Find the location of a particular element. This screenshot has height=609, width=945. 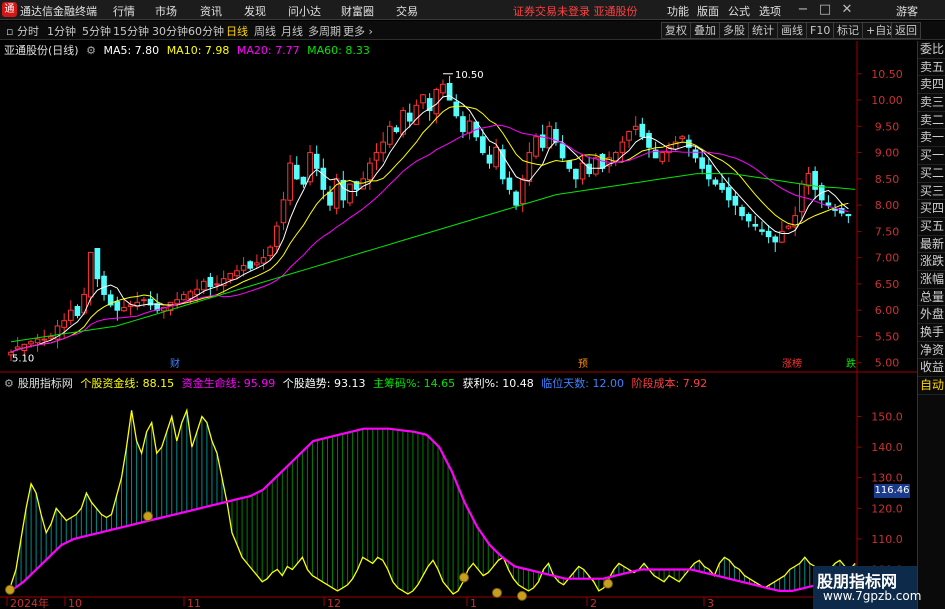

panel-tab-6: 买一 is located at coordinates (931, 156).